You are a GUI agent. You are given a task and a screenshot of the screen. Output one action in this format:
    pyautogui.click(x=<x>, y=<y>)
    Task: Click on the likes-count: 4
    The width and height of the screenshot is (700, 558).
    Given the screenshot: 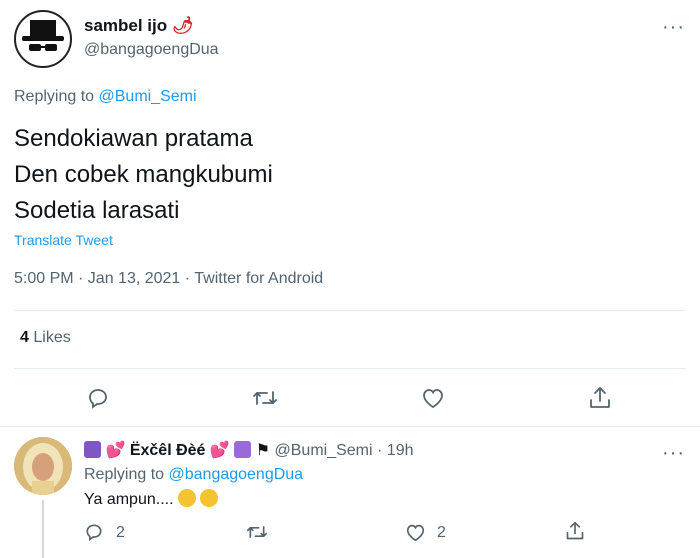 What is the action you would take?
    pyautogui.click(x=24, y=337)
    